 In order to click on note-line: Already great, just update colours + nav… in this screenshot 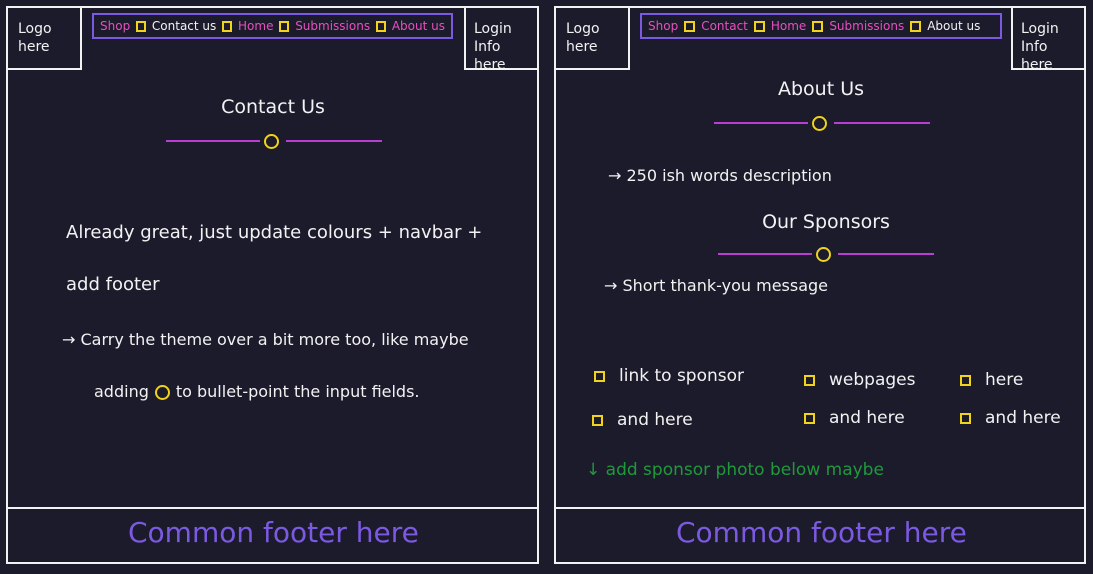, I will do `click(274, 232)`.